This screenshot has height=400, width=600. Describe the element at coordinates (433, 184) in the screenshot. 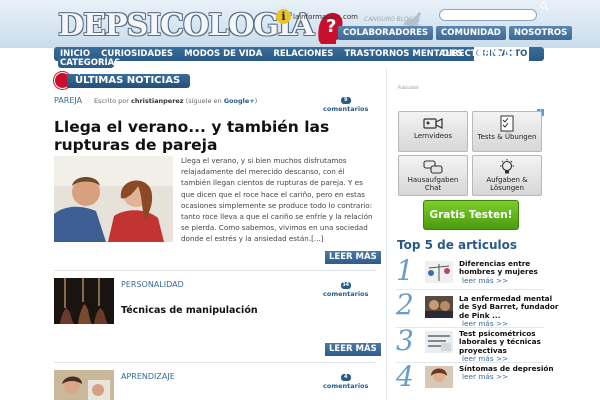

I see `ad-tile-label: Hausaufgaben Chat` at that location.